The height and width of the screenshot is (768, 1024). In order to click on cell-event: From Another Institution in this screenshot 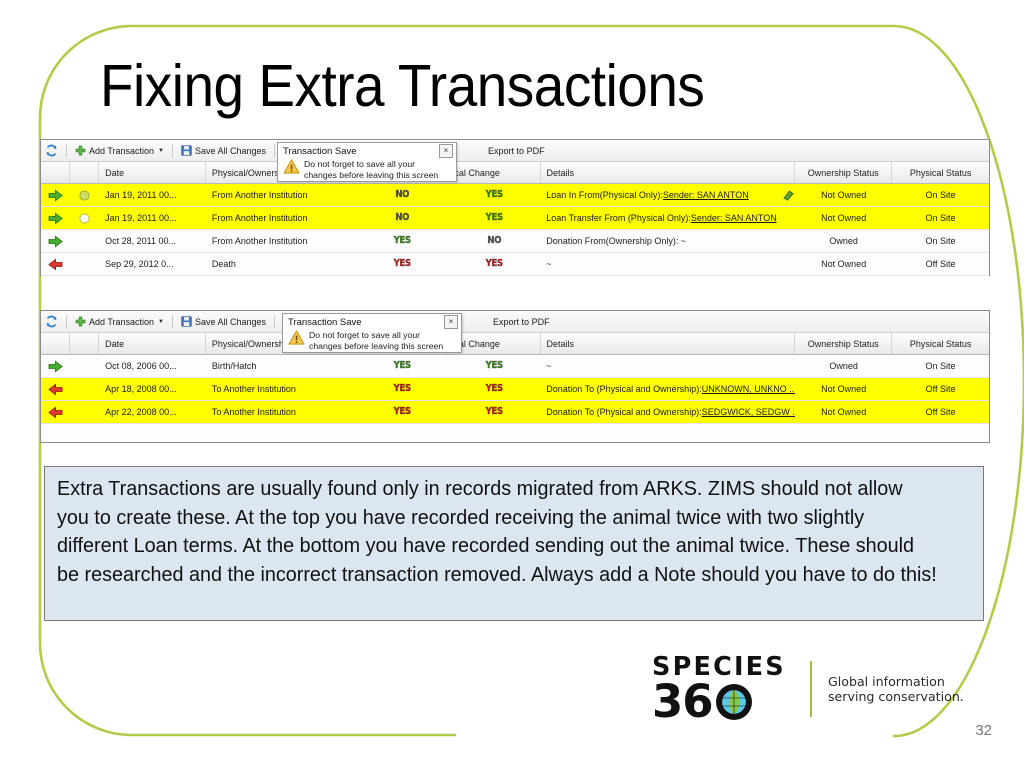, I will do `click(259, 218)`.